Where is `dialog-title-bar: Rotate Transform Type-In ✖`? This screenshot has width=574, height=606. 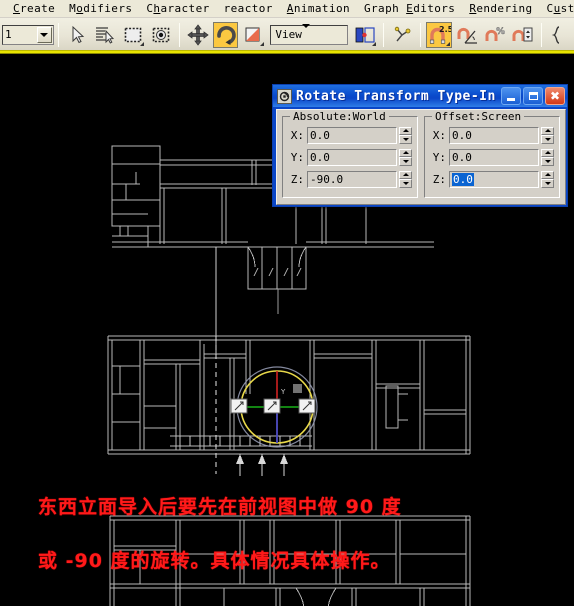
dialog-title-bar: Rotate Transform Type-In ✖ is located at coordinates (420, 96).